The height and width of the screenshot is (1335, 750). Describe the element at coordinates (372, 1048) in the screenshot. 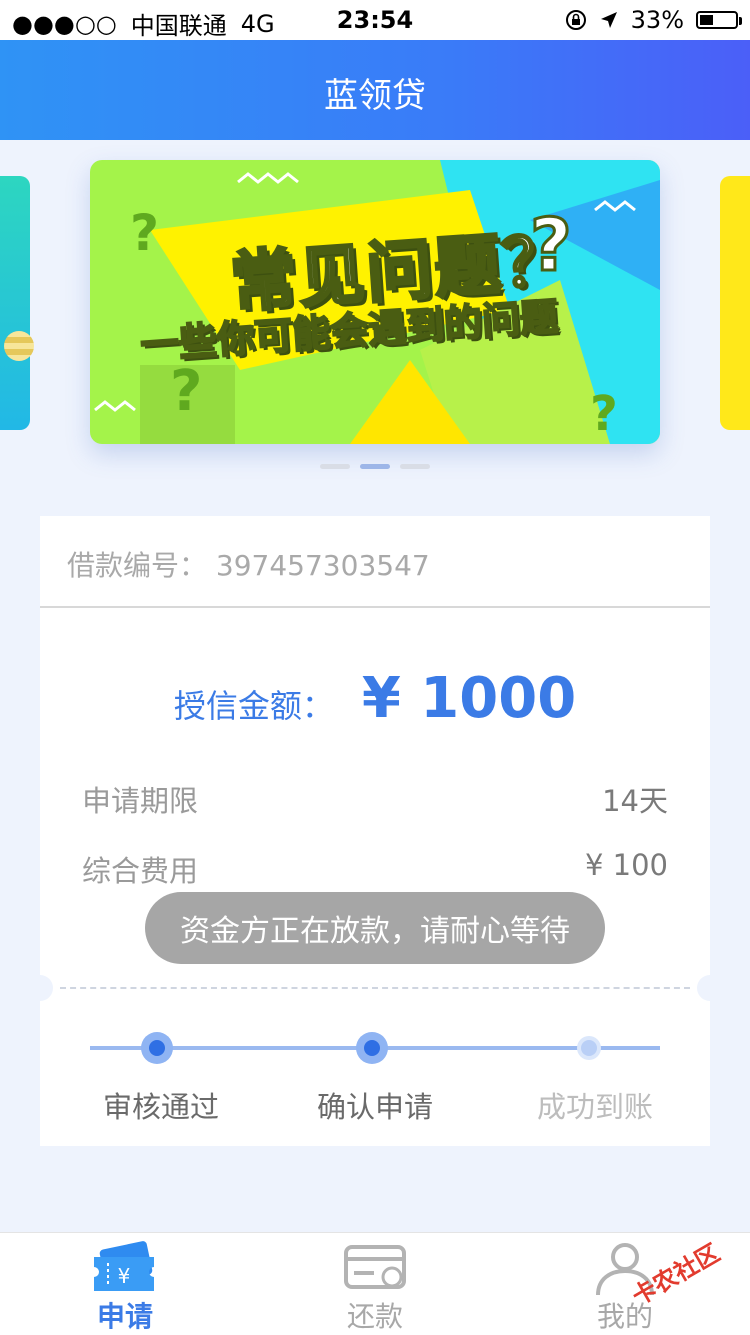

I see `step-node-confirmed` at that location.